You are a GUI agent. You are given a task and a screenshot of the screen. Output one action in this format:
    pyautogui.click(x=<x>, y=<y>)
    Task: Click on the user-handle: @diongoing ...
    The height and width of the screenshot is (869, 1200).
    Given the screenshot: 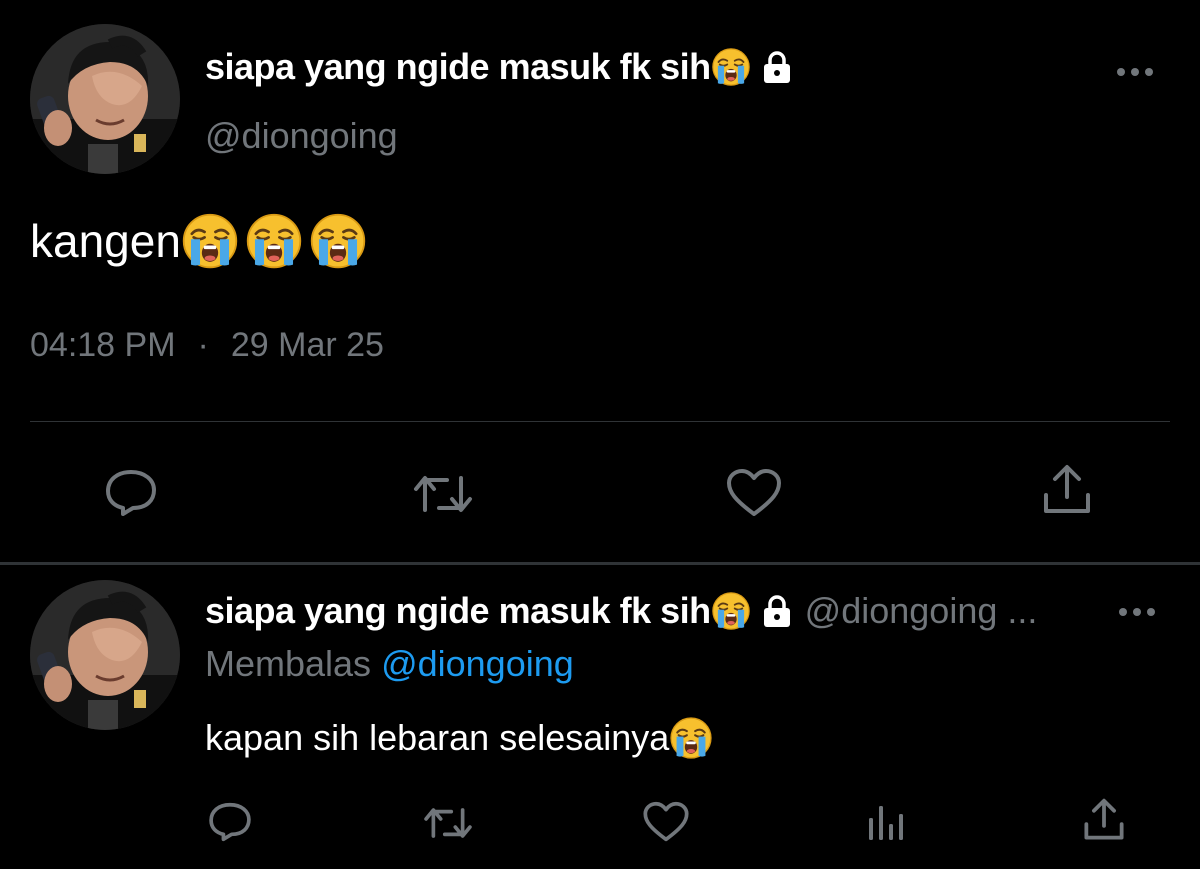 What is the action you would take?
    pyautogui.click(x=921, y=611)
    